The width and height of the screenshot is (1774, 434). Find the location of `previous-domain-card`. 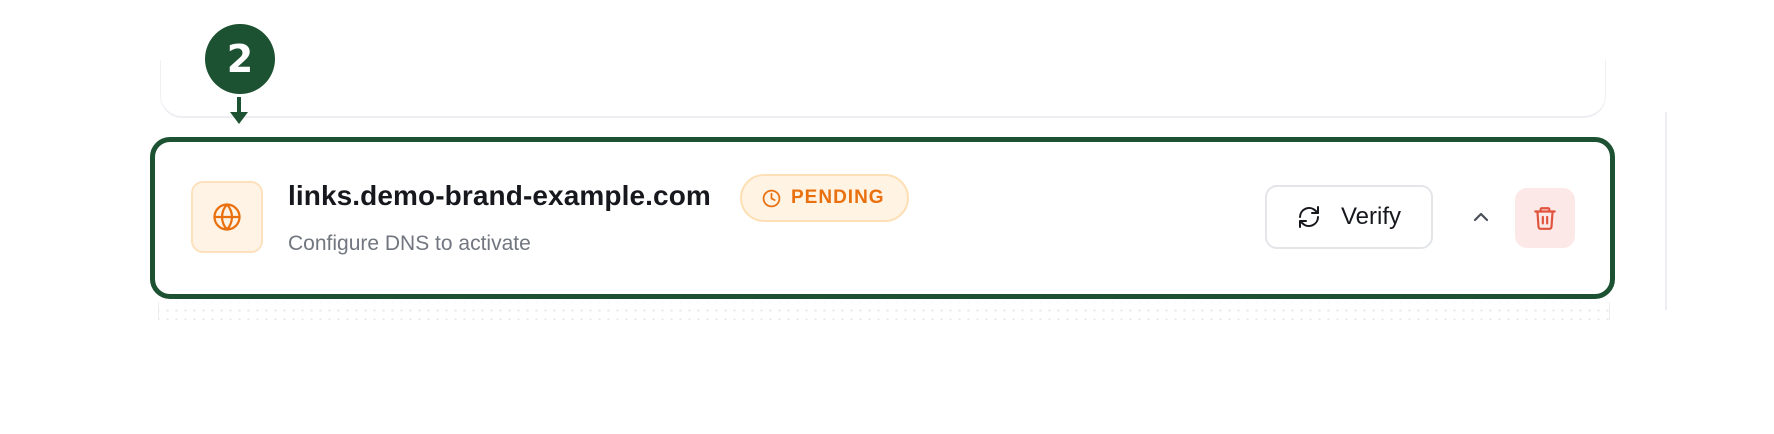

previous-domain-card is located at coordinates (883, 89).